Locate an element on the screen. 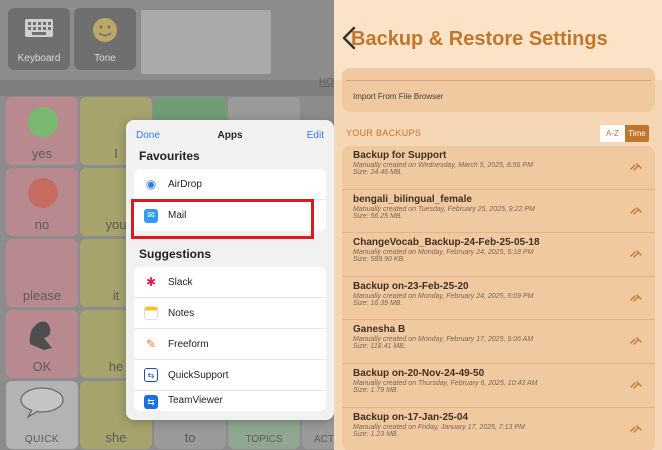 This screenshot has height=450, width=662. app-name: Freeform is located at coordinates (188, 344).